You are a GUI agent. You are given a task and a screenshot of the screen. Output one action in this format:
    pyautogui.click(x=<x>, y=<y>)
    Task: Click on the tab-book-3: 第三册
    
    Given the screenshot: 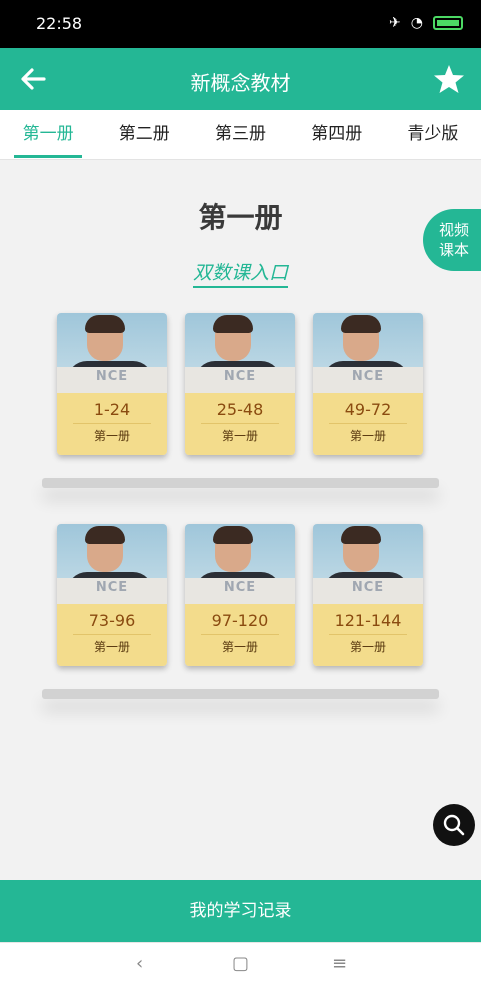 What is the action you would take?
    pyautogui.click(x=240, y=134)
    